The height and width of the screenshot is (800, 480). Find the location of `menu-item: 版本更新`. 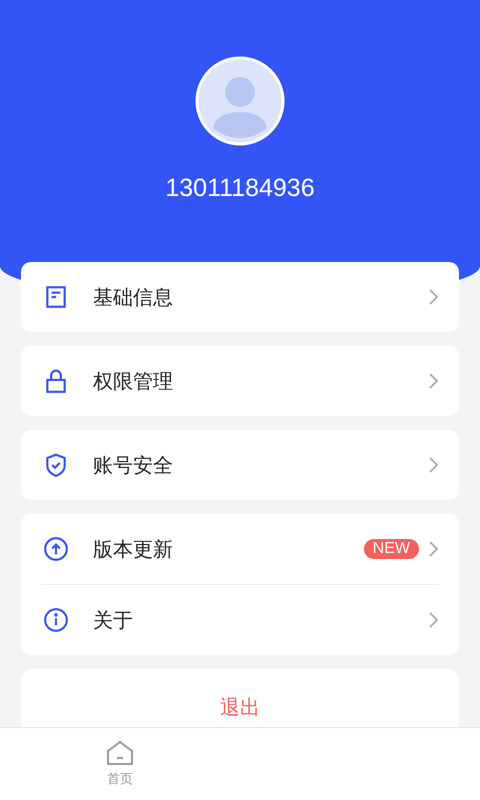

menu-item: 版本更新 is located at coordinates (228, 549).